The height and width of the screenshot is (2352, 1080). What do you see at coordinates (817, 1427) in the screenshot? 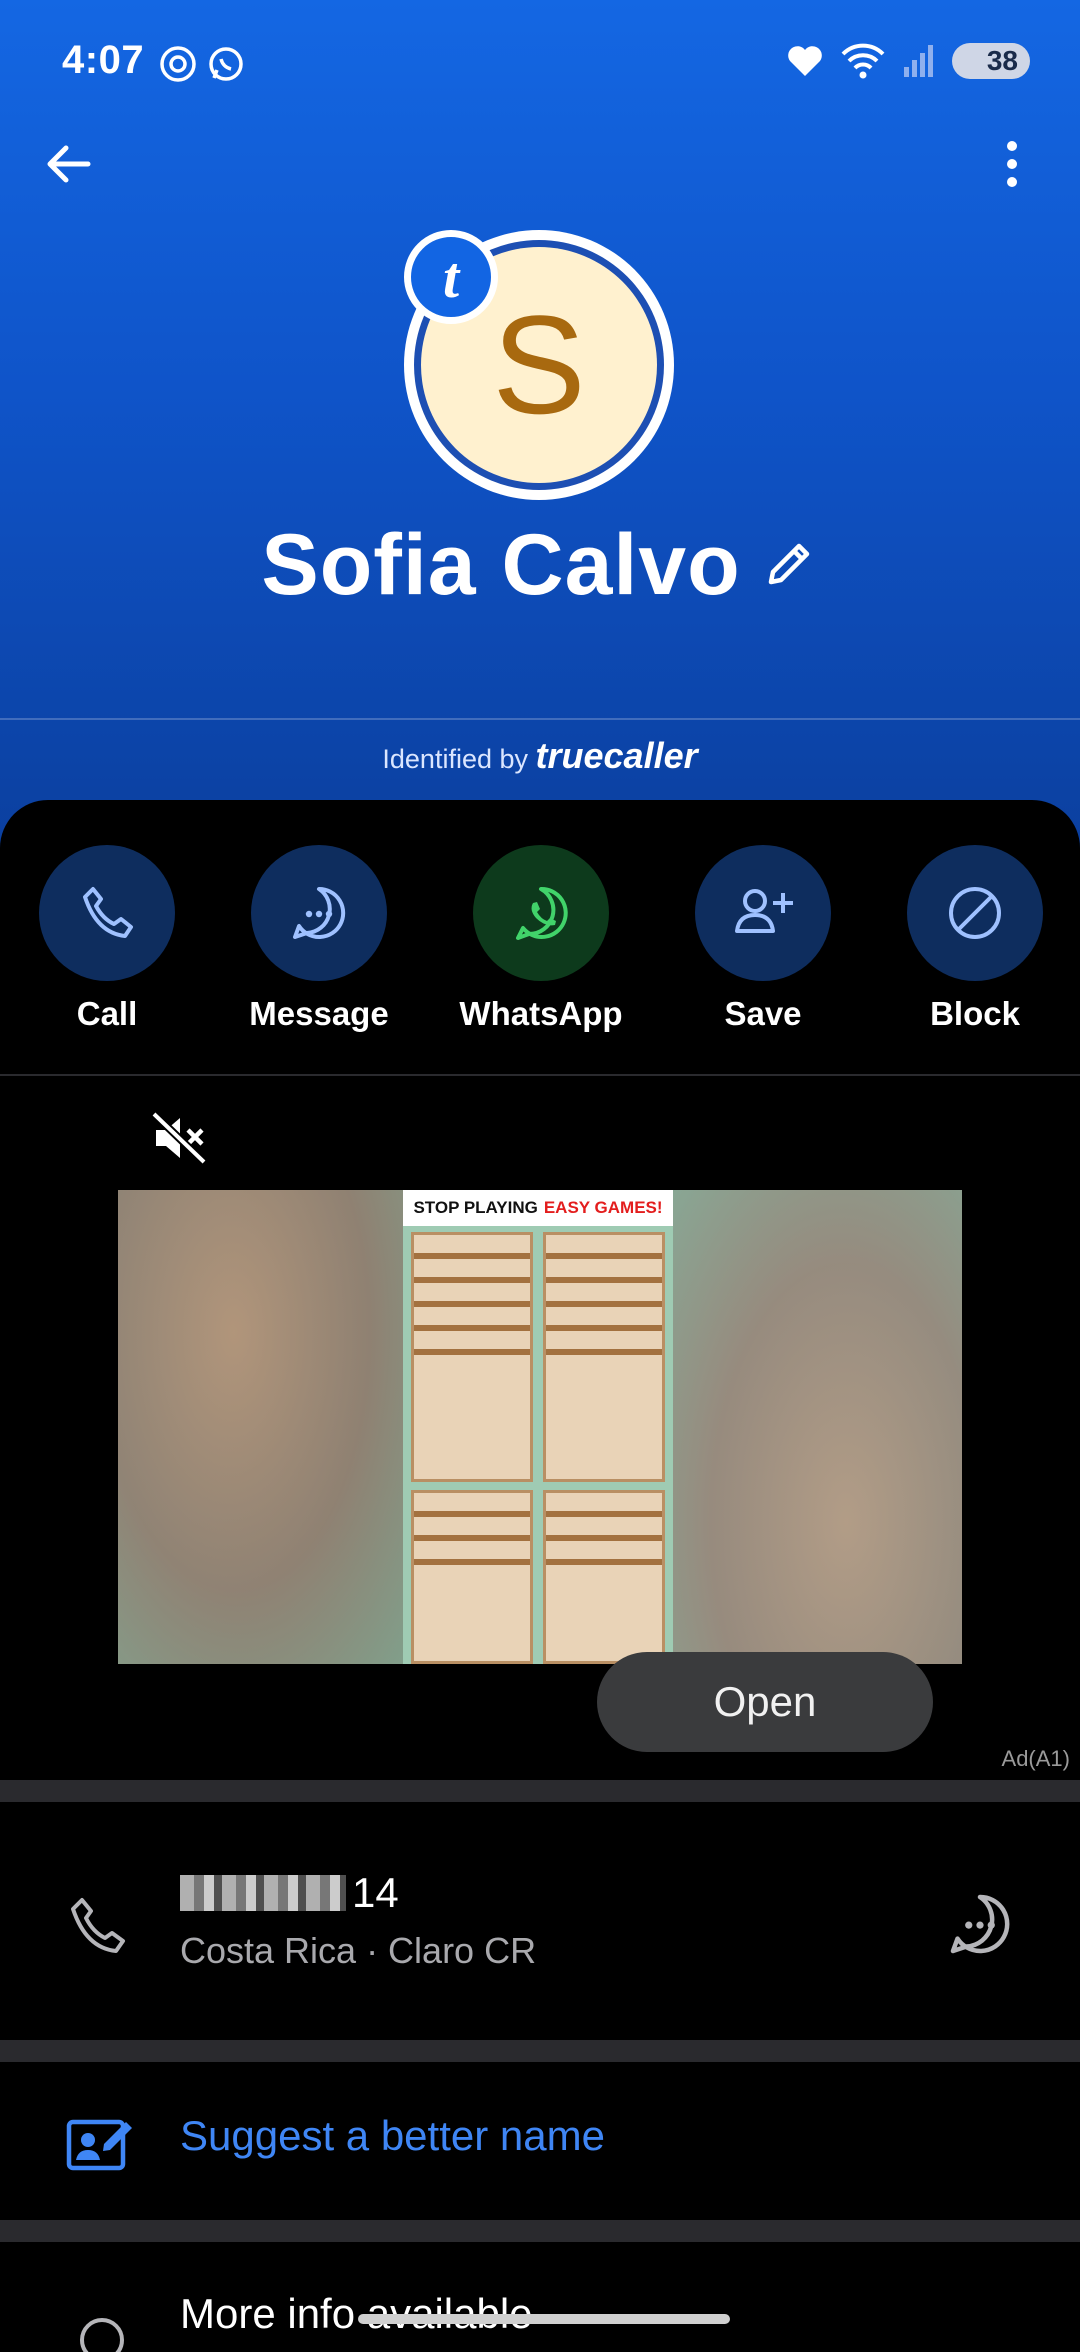
I see `ad-blur-right` at bounding box center [817, 1427].